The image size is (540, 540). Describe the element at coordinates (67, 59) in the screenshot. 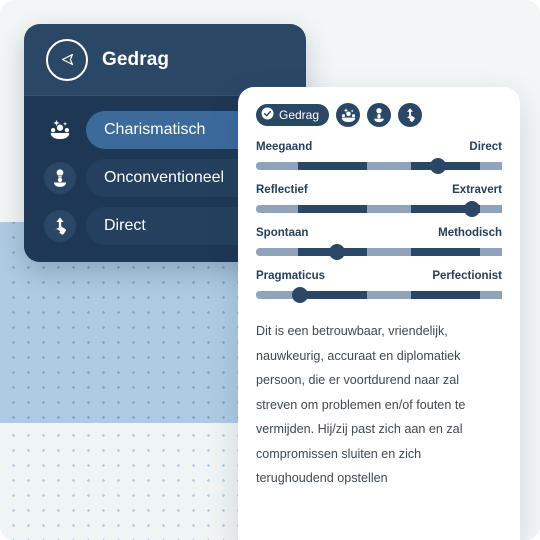

I see `paper-plane-left-icon` at that location.